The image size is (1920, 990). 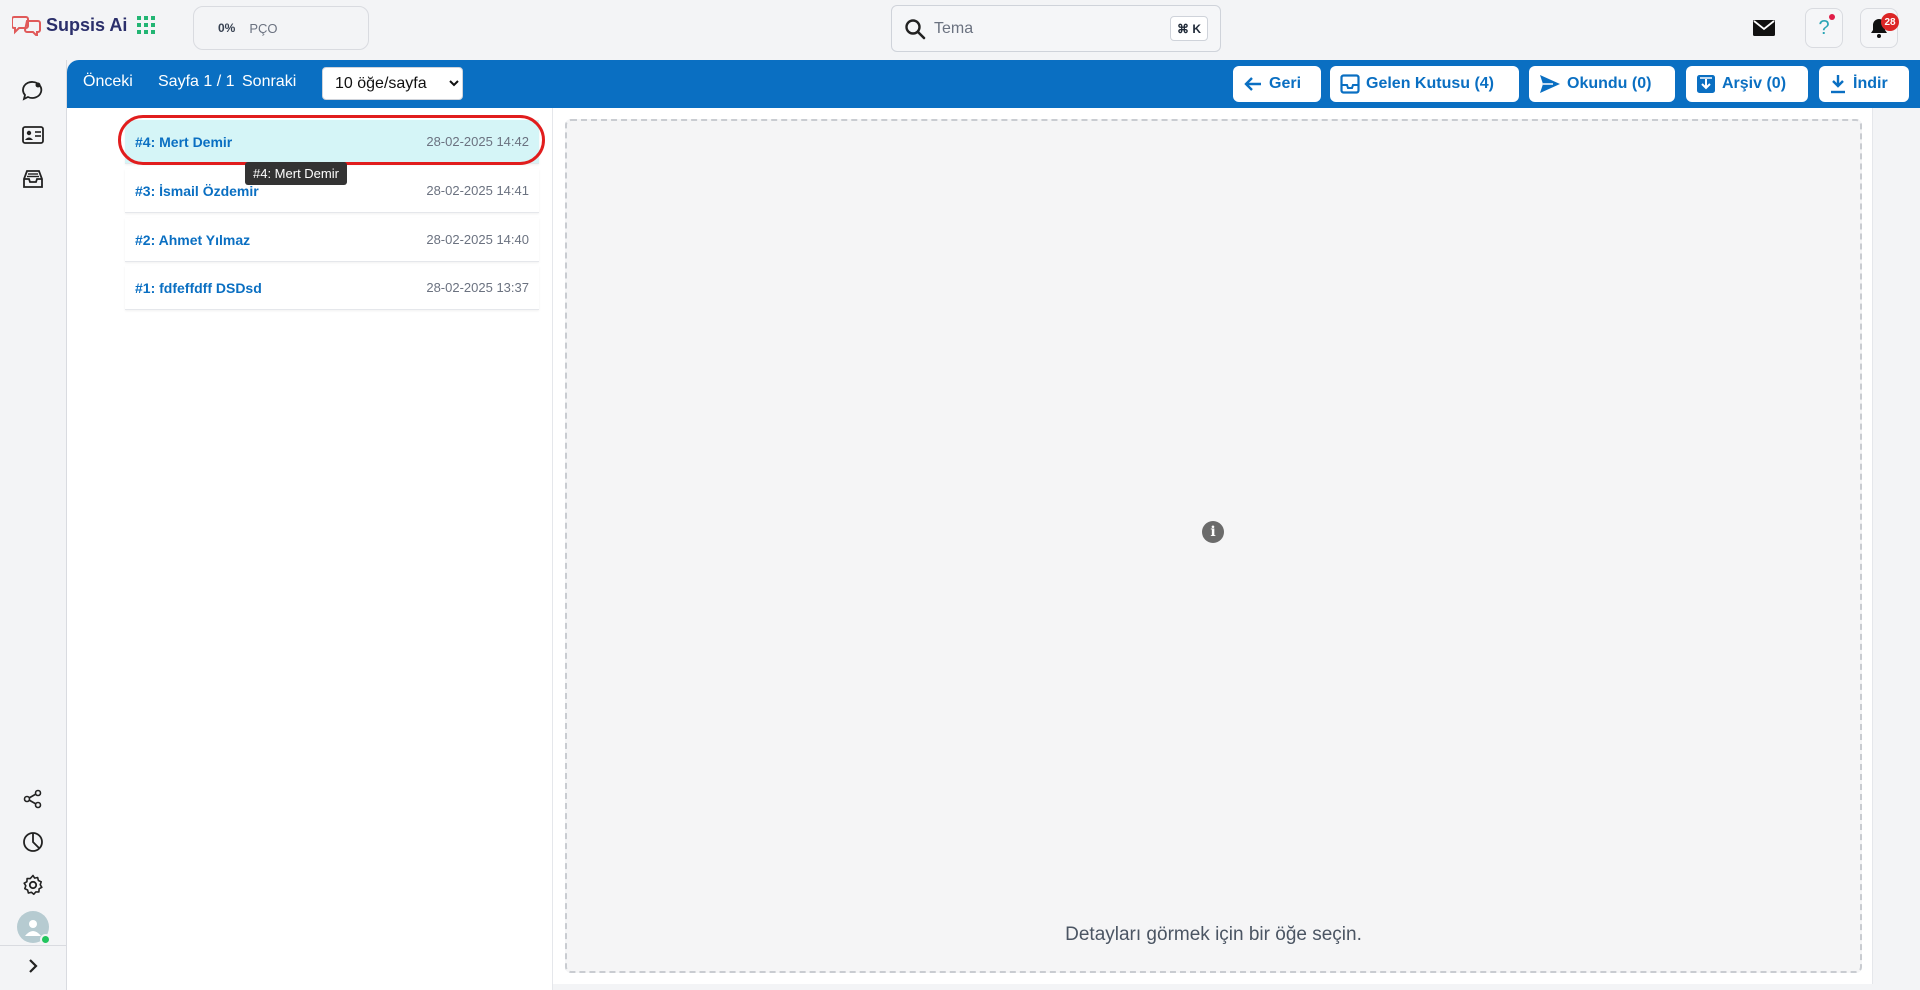 What do you see at coordinates (196, 81) in the screenshot?
I see `page-indicator: Sayfa 1 / 1` at bounding box center [196, 81].